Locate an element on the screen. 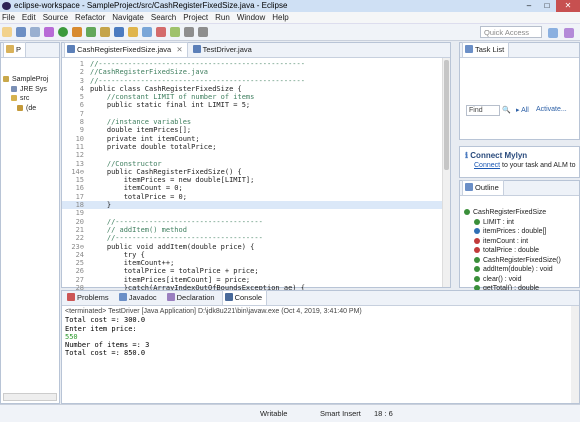  vertical-scrollbar is located at coordinates (446, 172).